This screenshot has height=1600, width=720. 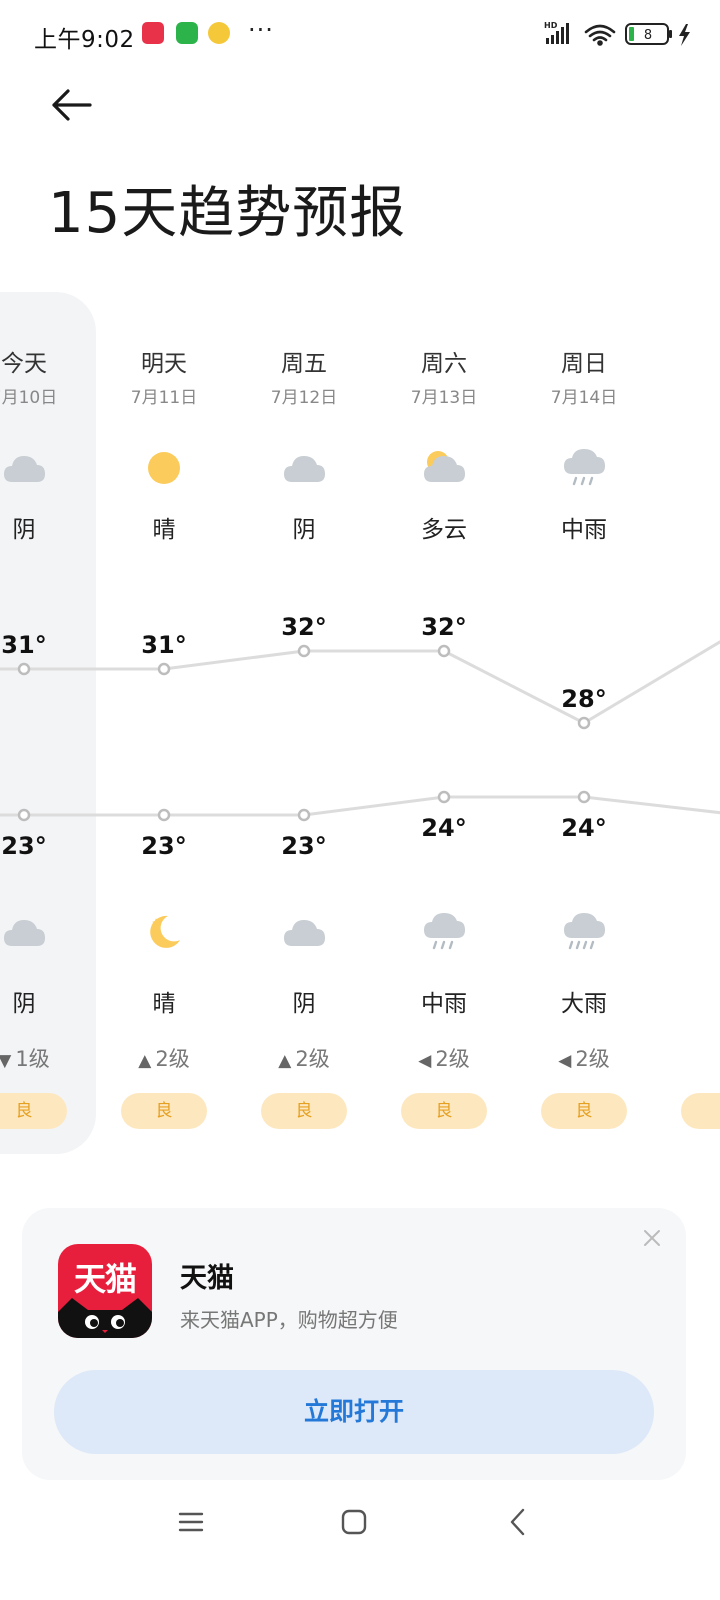 I want to click on home-square-icon, so click(x=354, y=1522).